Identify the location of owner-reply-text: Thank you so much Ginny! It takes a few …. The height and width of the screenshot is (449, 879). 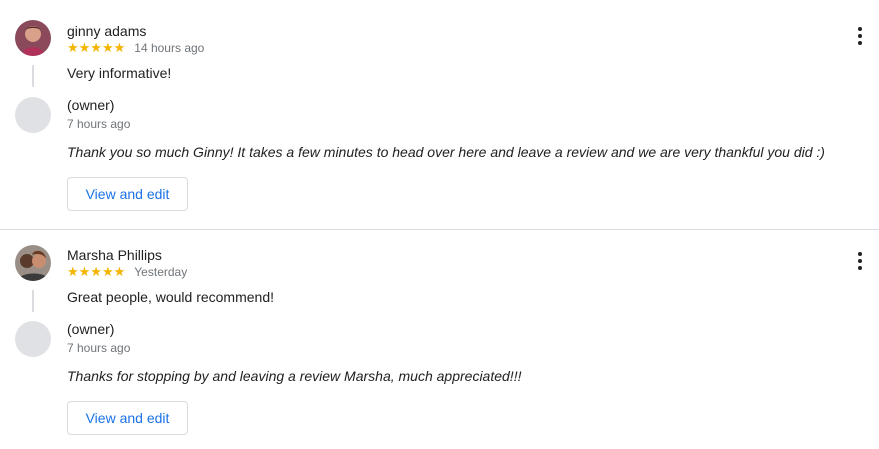
(446, 152).